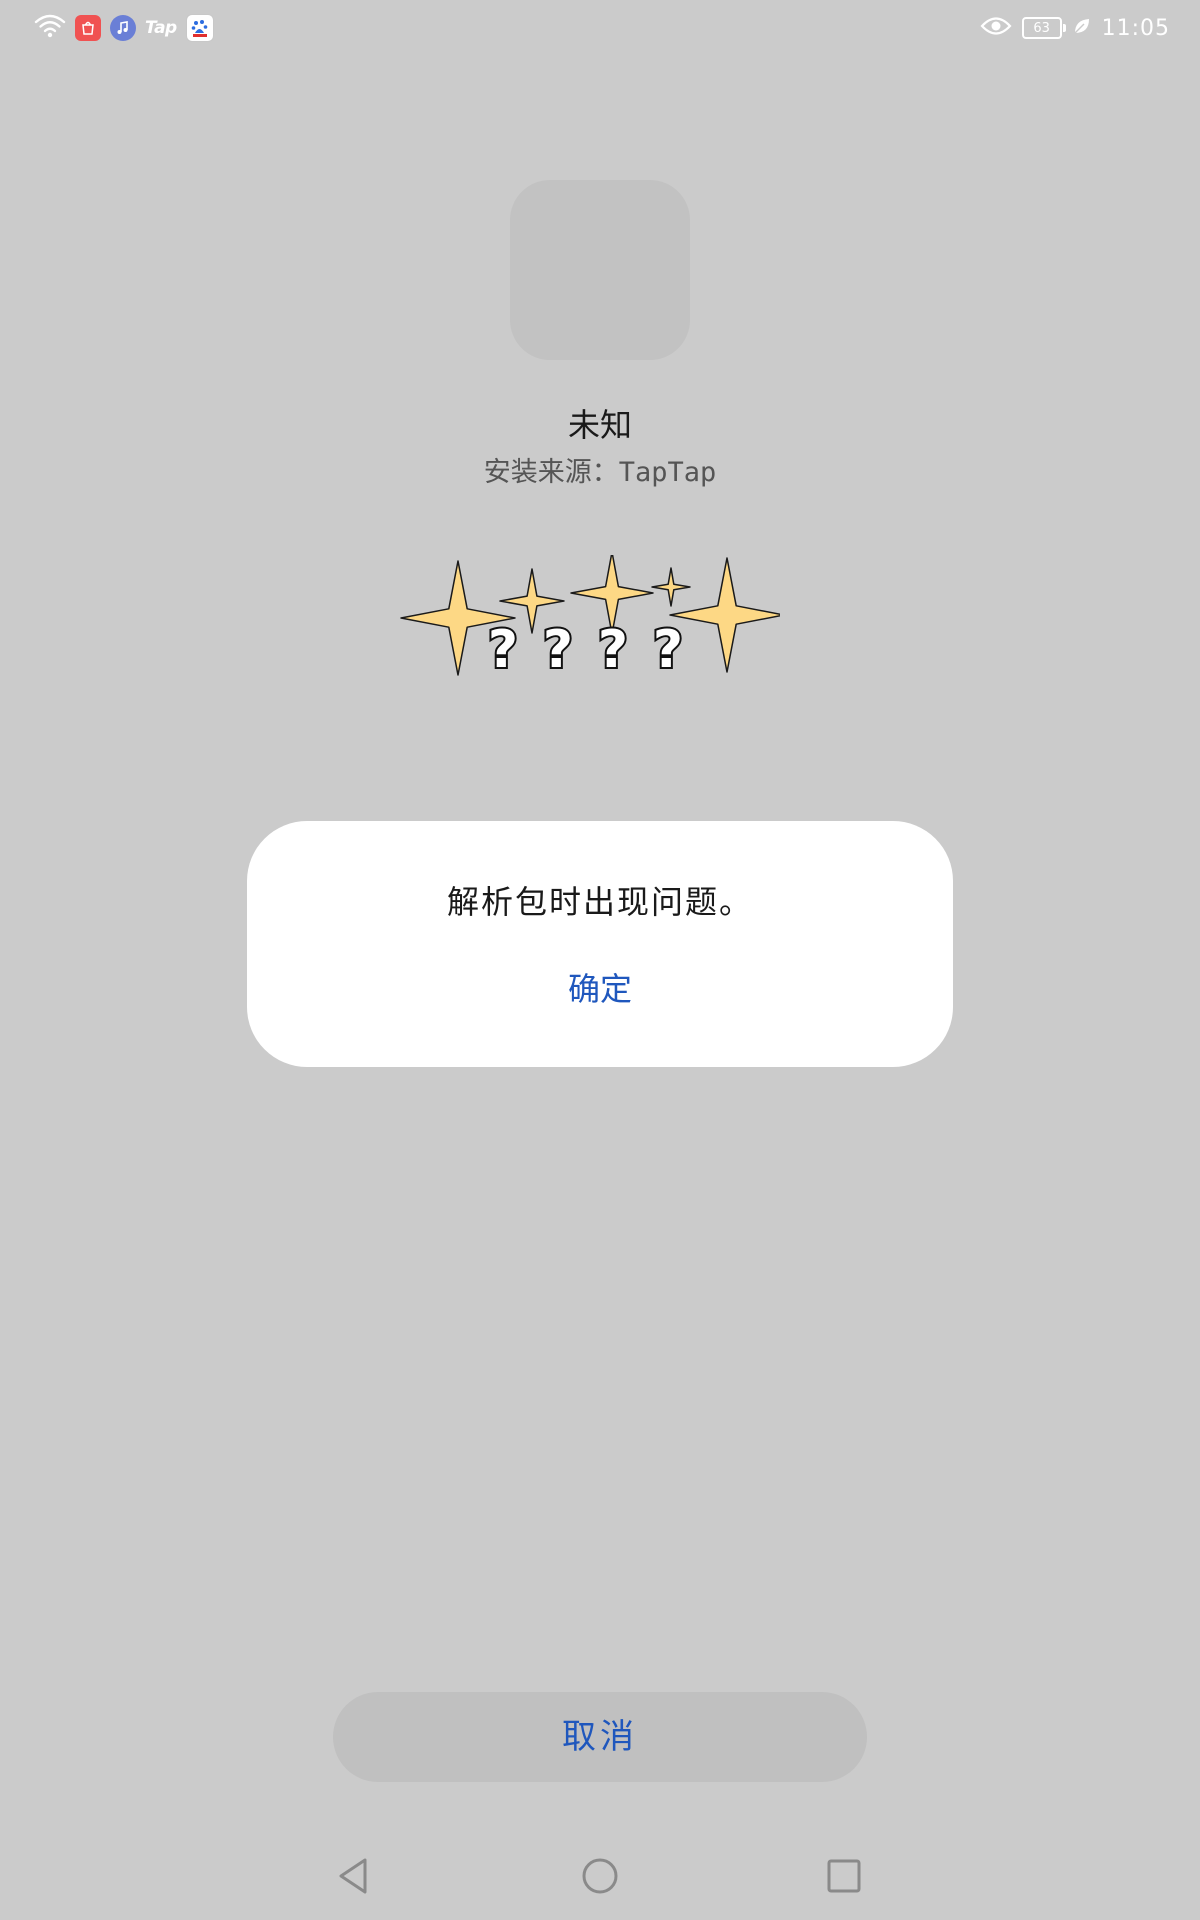  I want to click on battery-indicator: 63, so click(1043, 28).